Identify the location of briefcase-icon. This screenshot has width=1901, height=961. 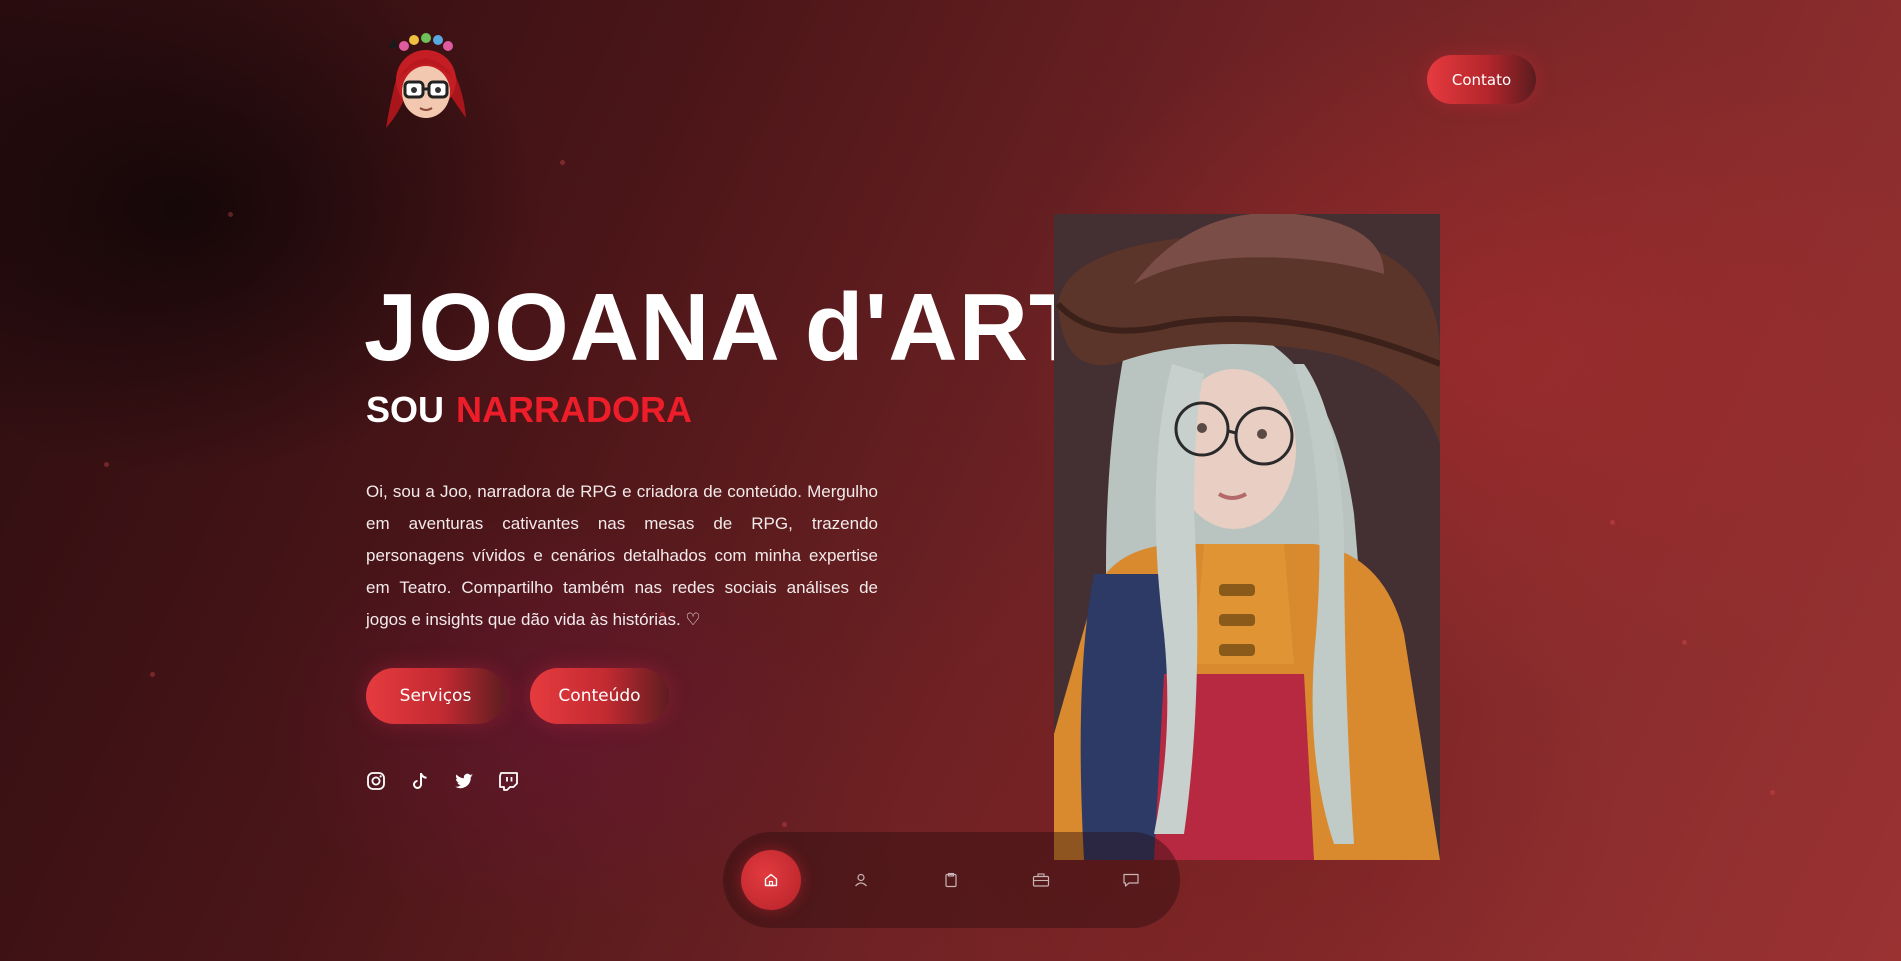
(1041, 880).